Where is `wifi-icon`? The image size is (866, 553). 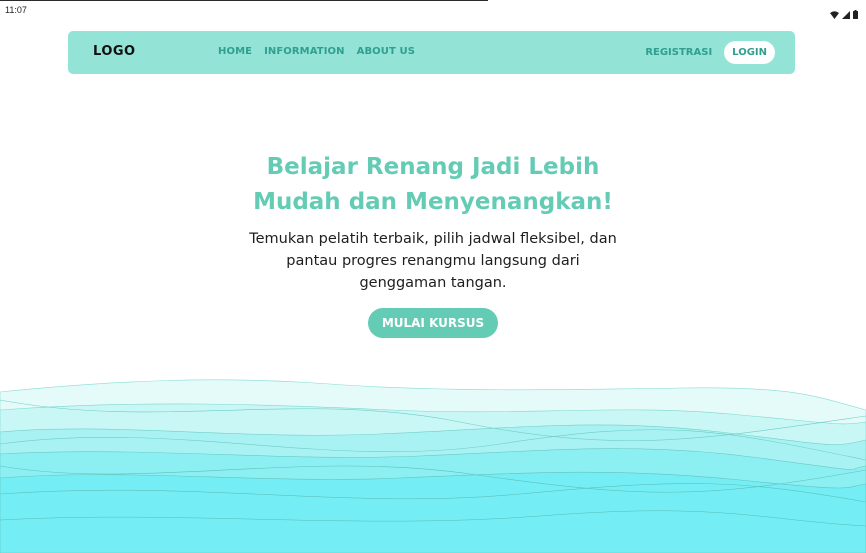 wifi-icon is located at coordinates (834, 13).